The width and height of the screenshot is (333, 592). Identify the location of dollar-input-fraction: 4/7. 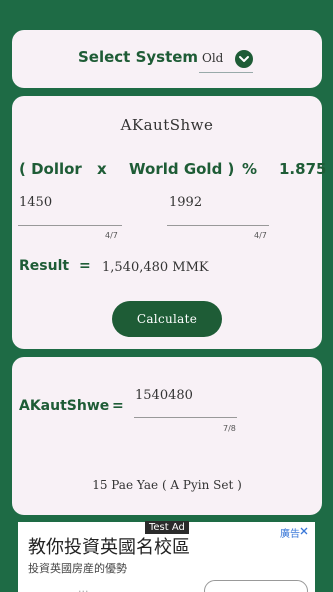
(111, 235).